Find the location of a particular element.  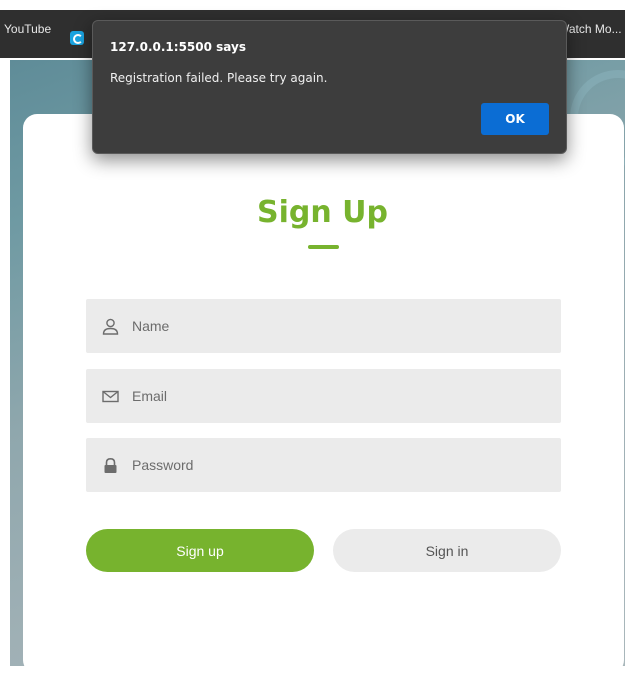

password-field is located at coordinates (323, 465).